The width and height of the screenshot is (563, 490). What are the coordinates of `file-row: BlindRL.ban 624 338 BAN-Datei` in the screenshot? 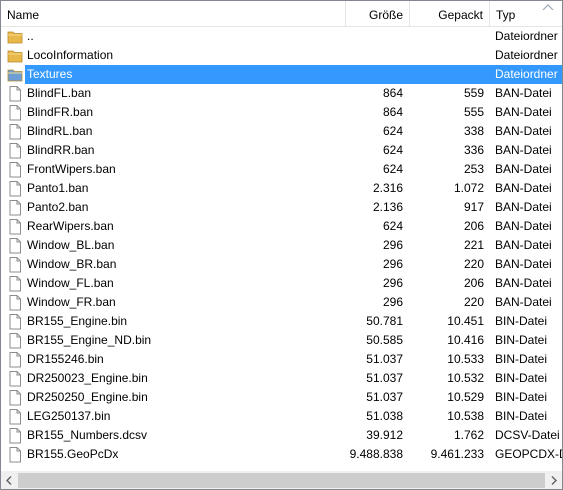 It's located at (281, 131).